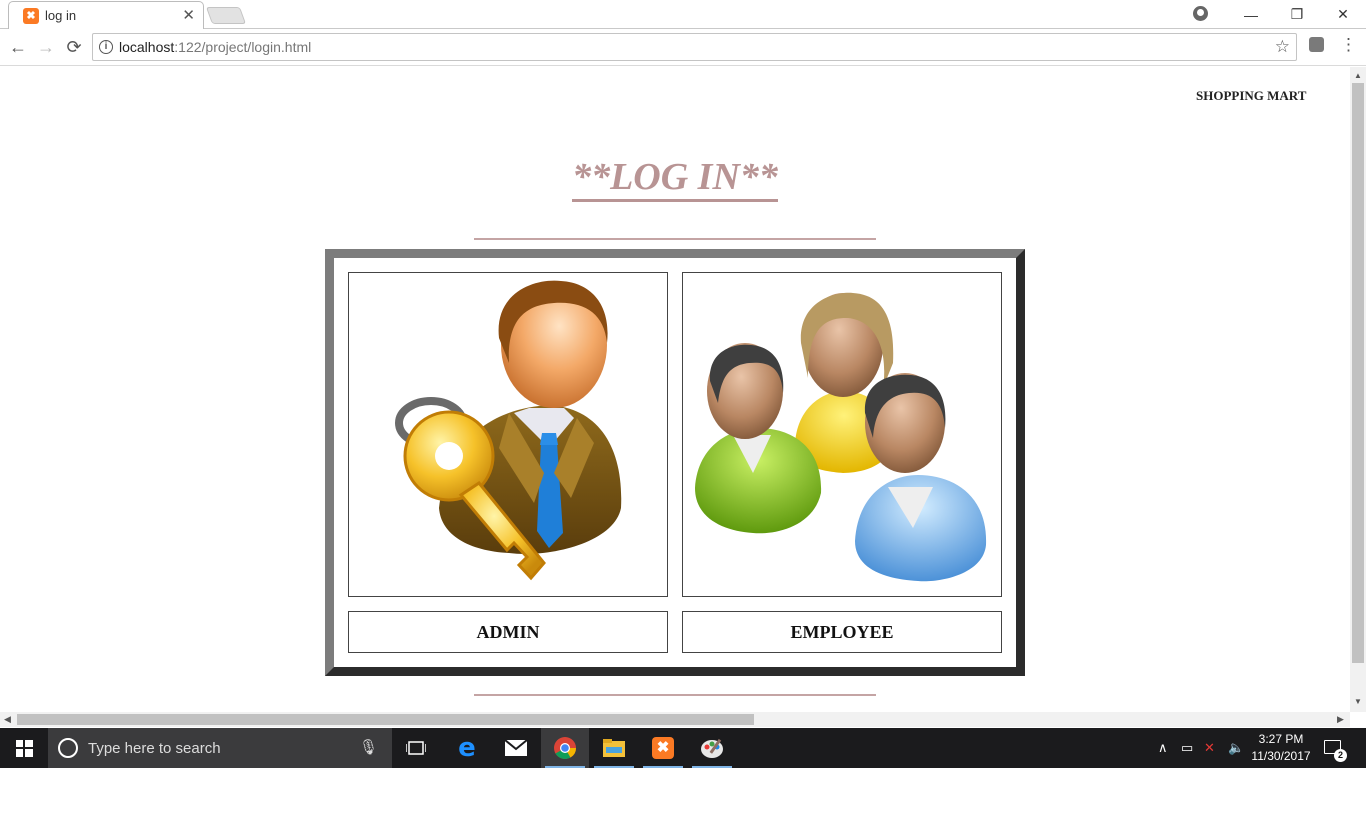 Image resolution: width=1366 pixels, height=815 pixels. I want to click on page-title-text: **LOG IN**, so click(675, 179).